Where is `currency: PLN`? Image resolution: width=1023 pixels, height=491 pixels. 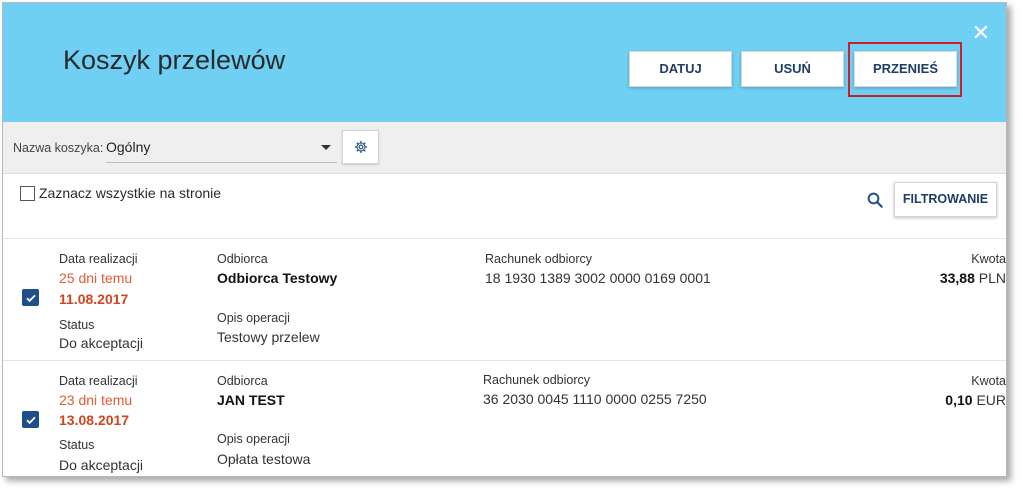
currency: PLN is located at coordinates (992, 278).